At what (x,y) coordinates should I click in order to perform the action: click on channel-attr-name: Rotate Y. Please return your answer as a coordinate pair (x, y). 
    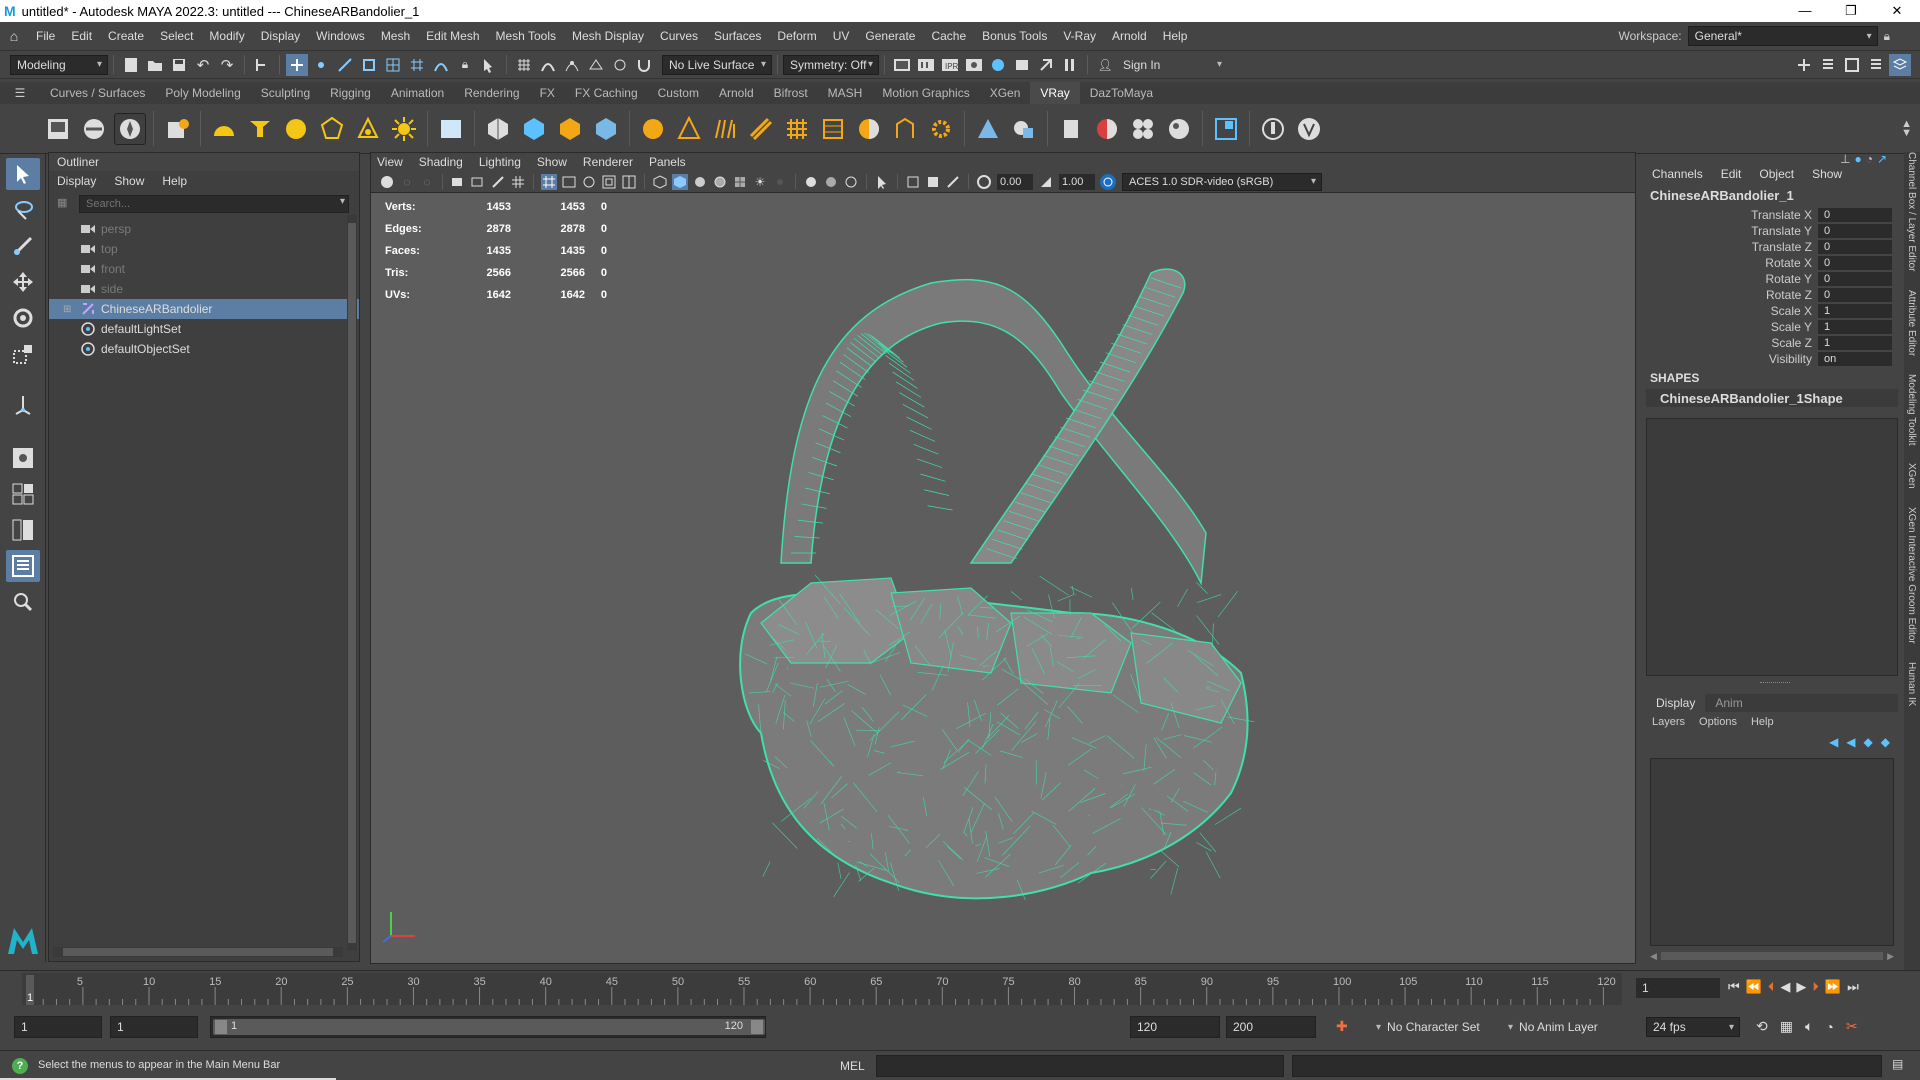
    Looking at the image, I should click on (1732, 279).